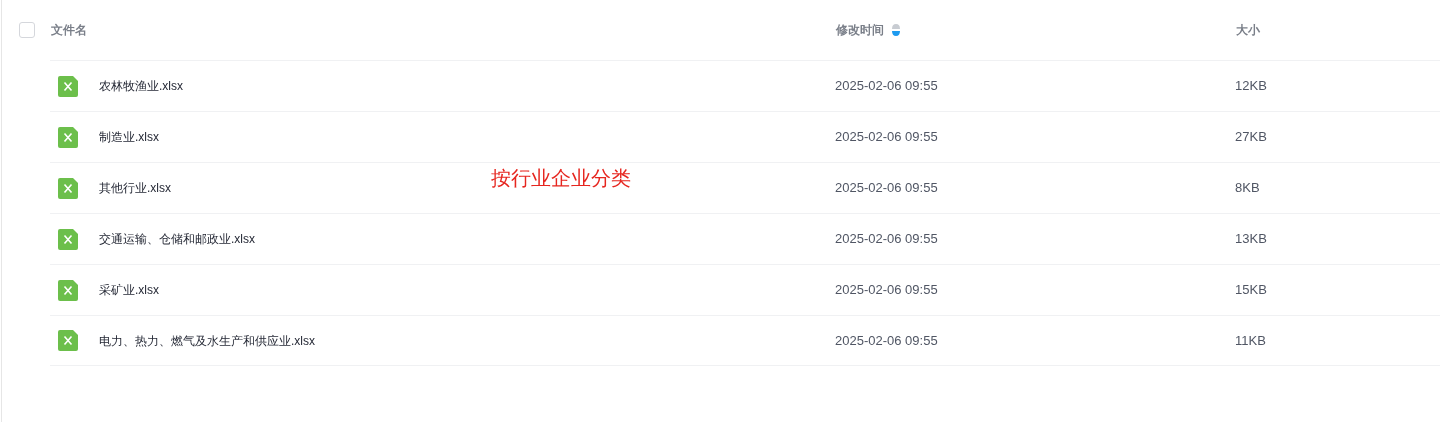 Image resolution: width=1448 pixels, height=422 pixels. What do you see at coordinates (1251, 290) in the screenshot?
I see `file-size: 15KB` at bounding box center [1251, 290].